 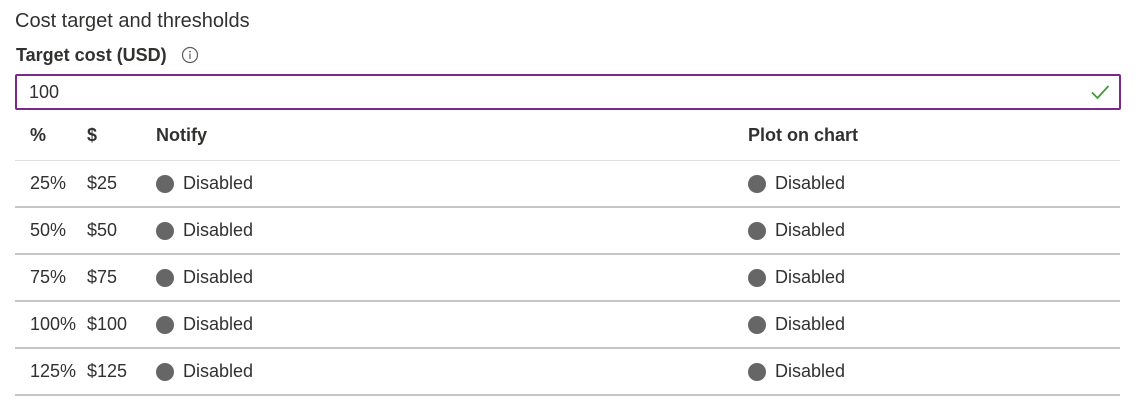 I want to click on row-percent: 75%, so click(x=48, y=277).